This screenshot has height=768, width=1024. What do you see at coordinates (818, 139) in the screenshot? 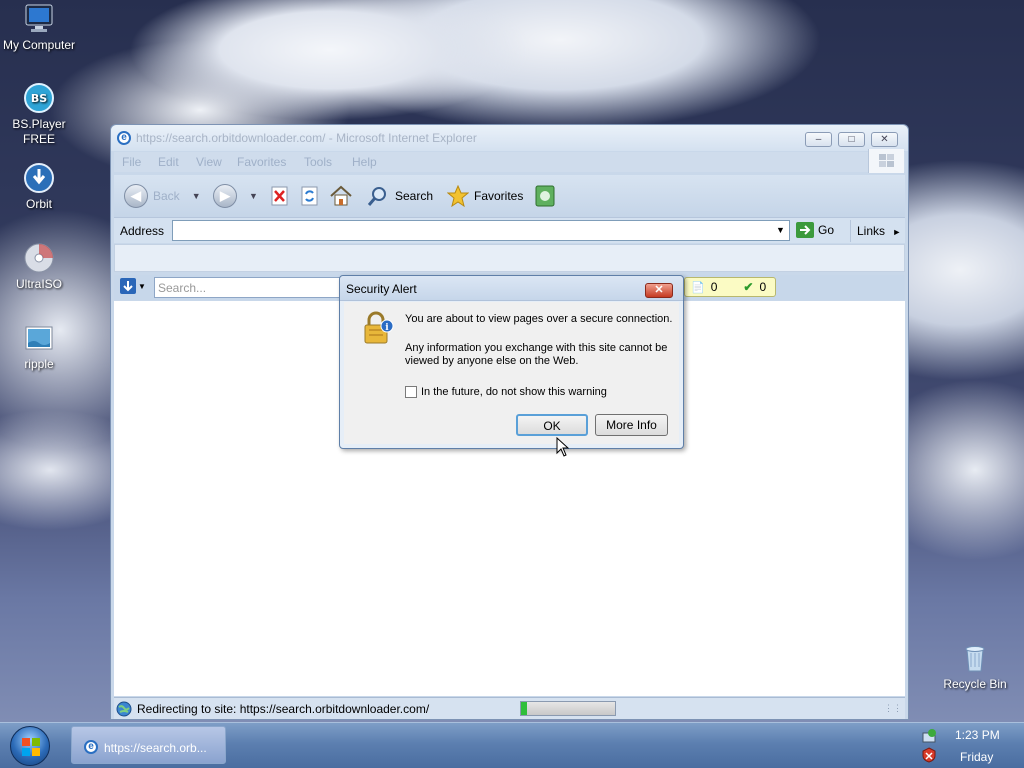
I see `minimize-button: –` at bounding box center [818, 139].